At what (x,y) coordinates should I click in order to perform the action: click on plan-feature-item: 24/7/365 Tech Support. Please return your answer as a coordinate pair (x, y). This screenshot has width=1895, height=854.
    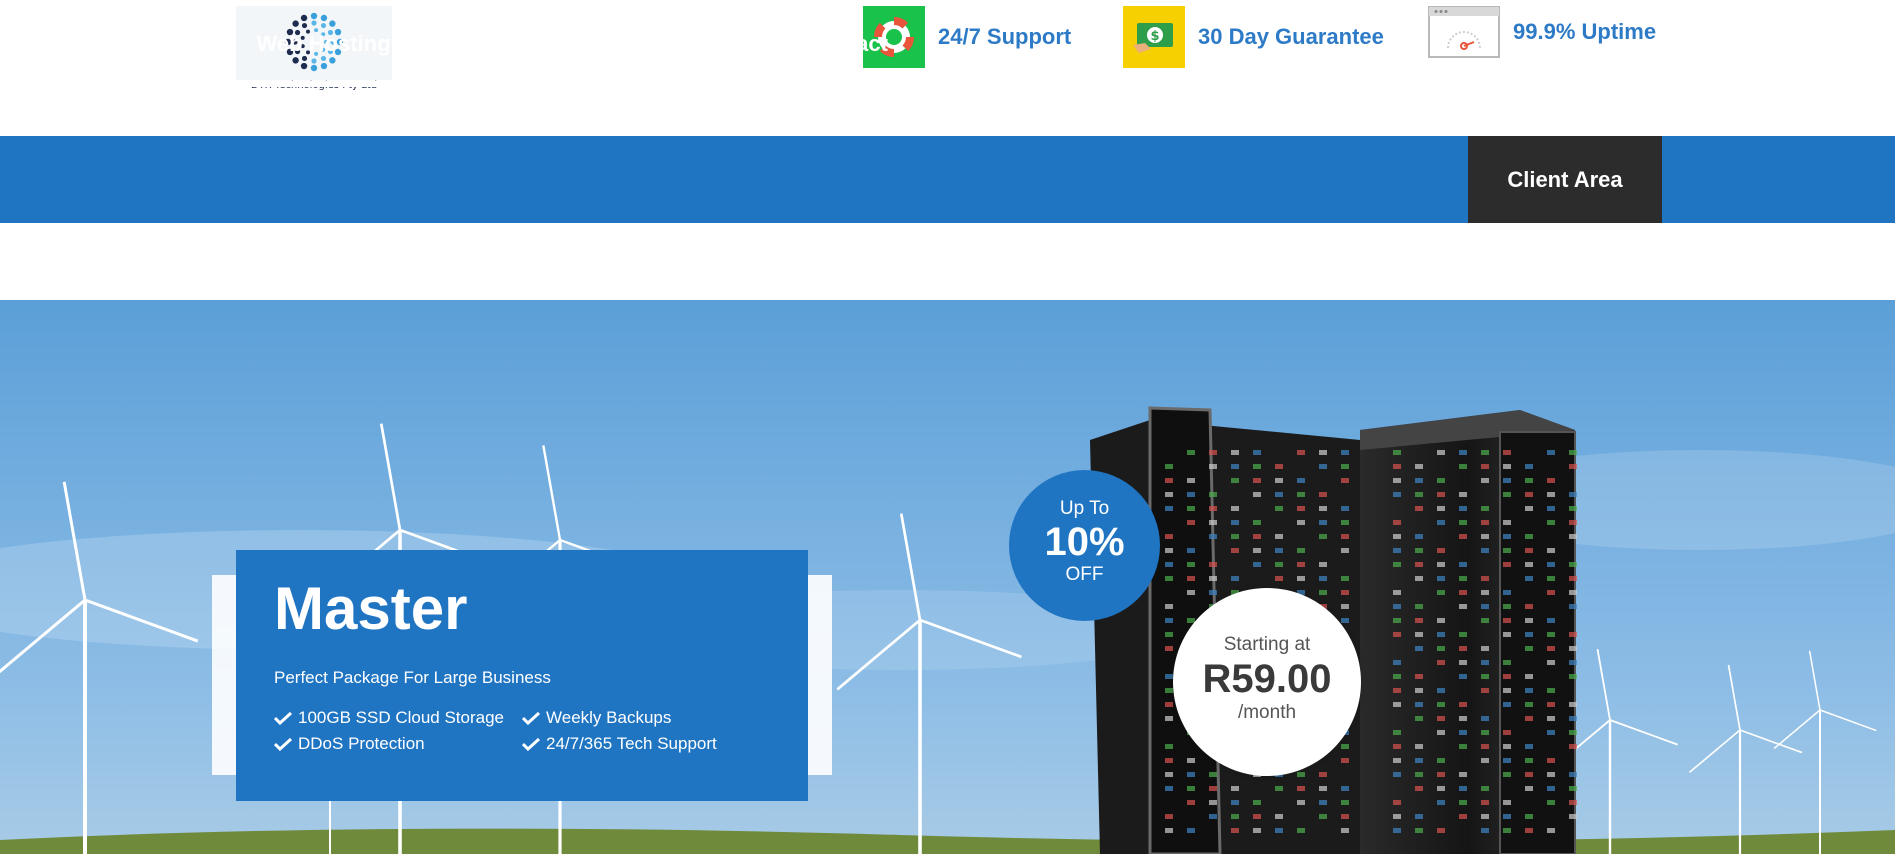
    Looking at the image, I should click on (642, 744).